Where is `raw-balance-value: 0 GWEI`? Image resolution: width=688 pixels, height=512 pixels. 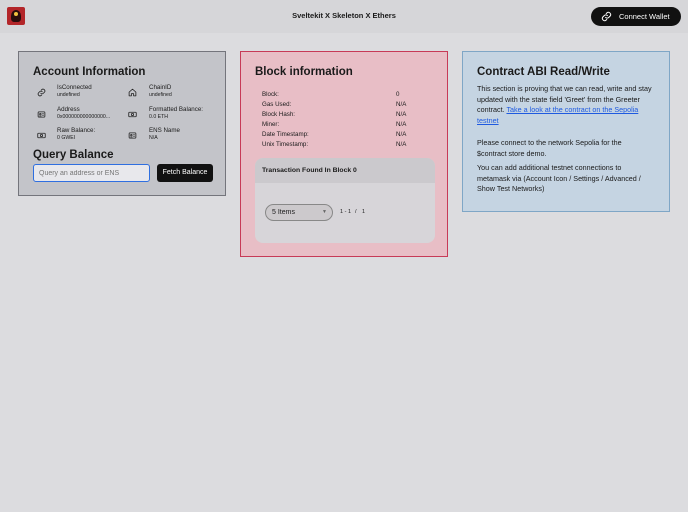 raw-balance-value: 0 GWEI is located at coordinates (66, 137).